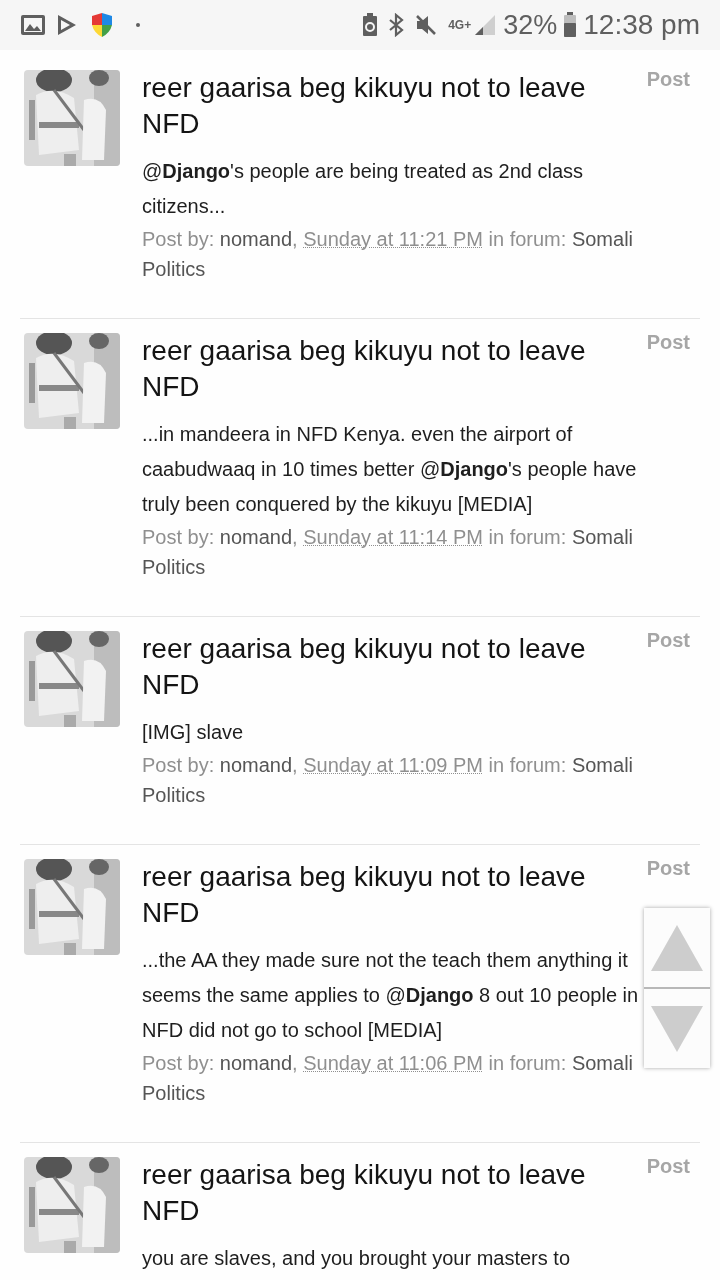  I want to click on clock: 12:38 pm, so click(641, 25).